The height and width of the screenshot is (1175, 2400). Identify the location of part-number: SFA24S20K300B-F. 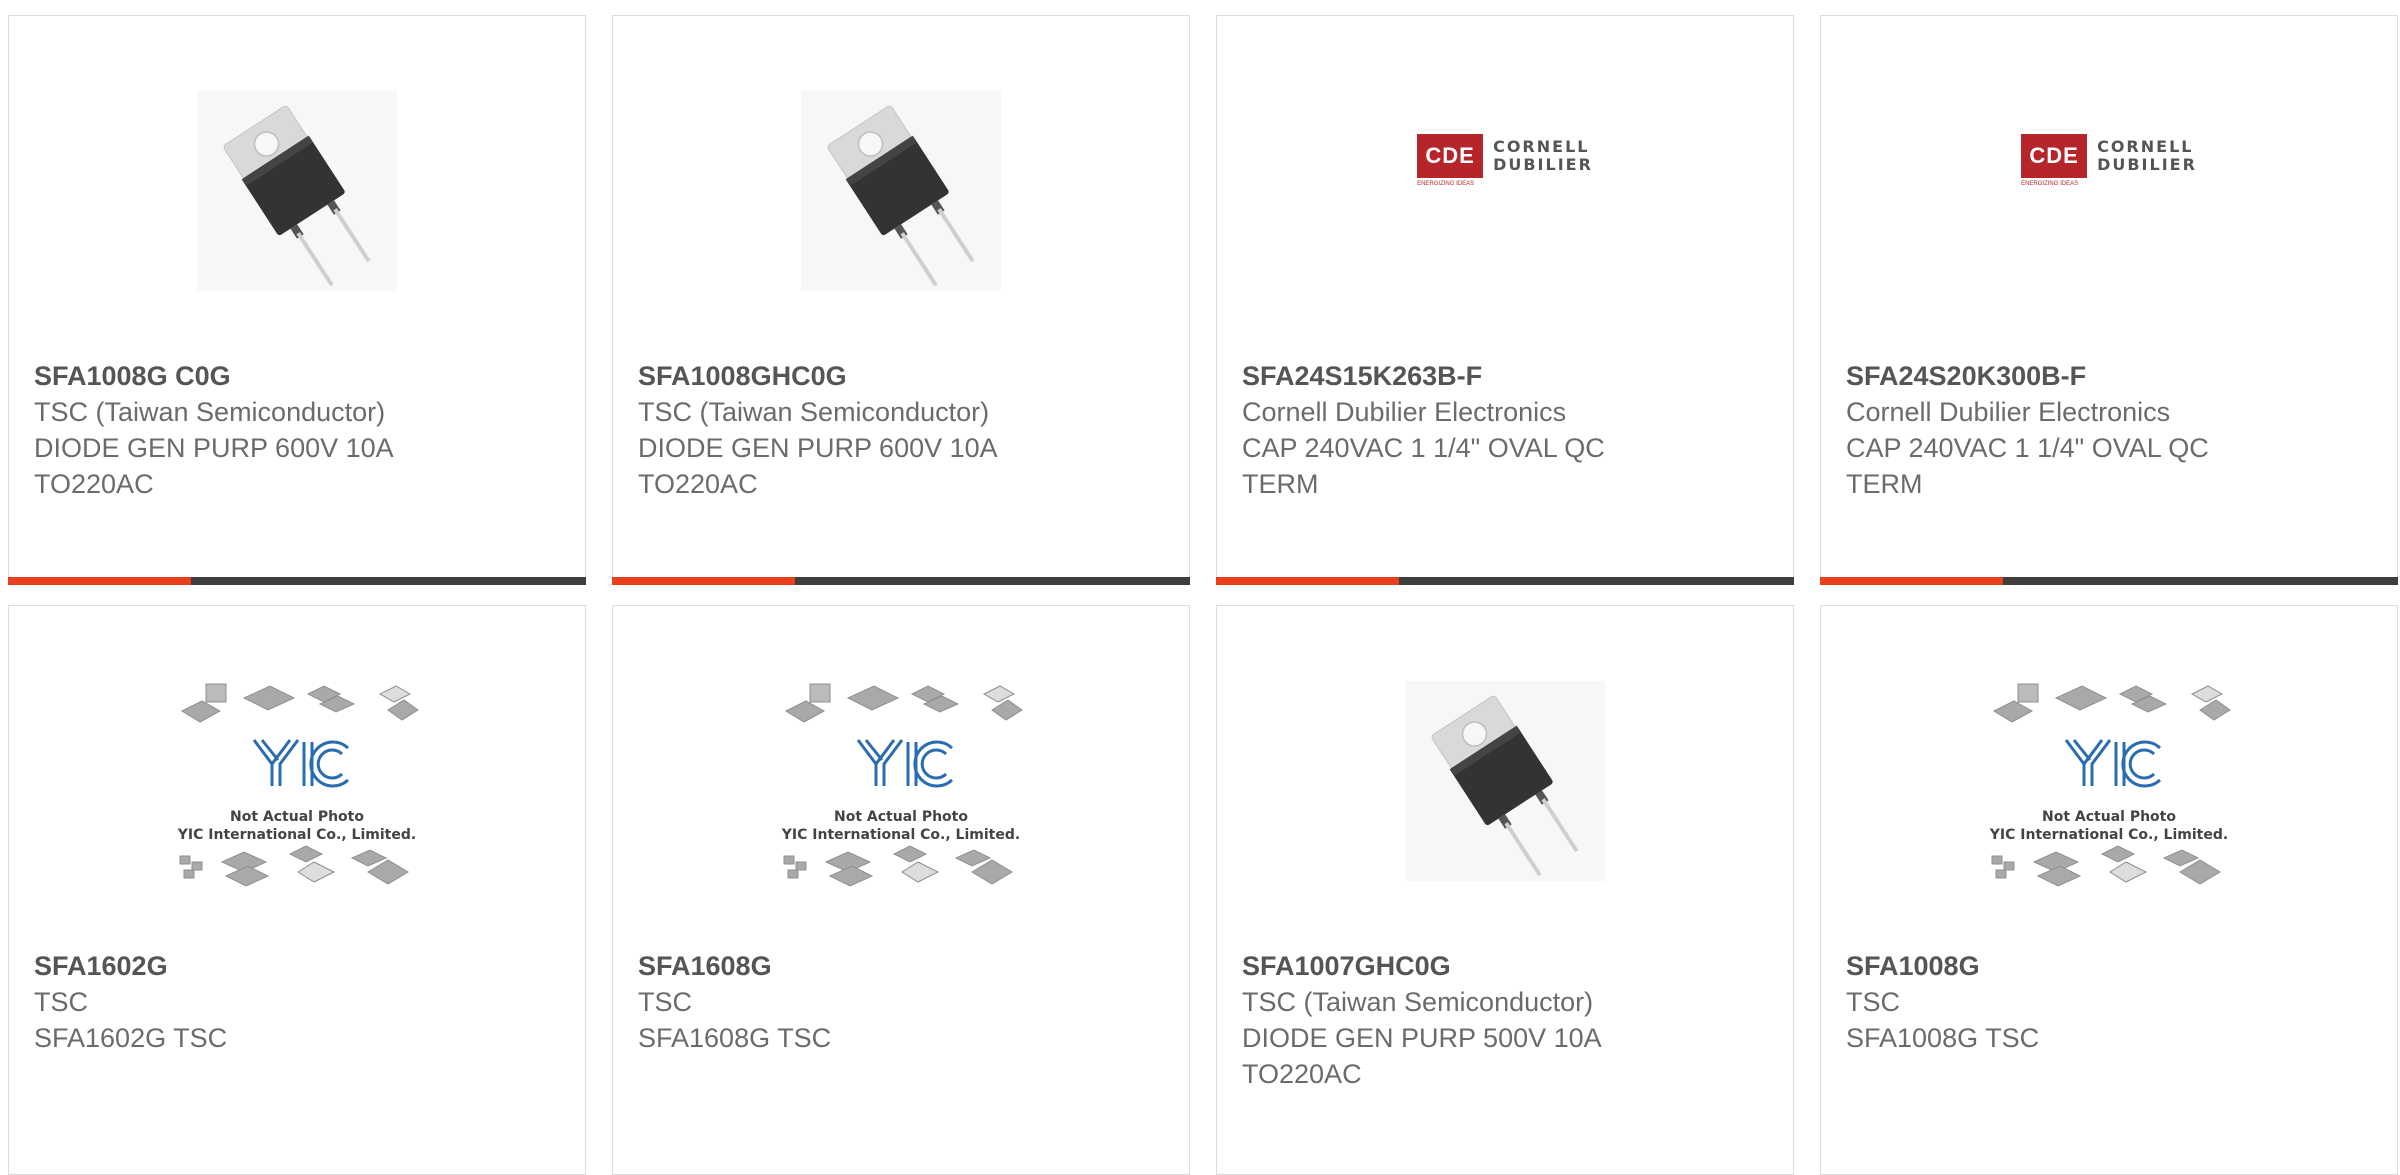
(2111, 376).